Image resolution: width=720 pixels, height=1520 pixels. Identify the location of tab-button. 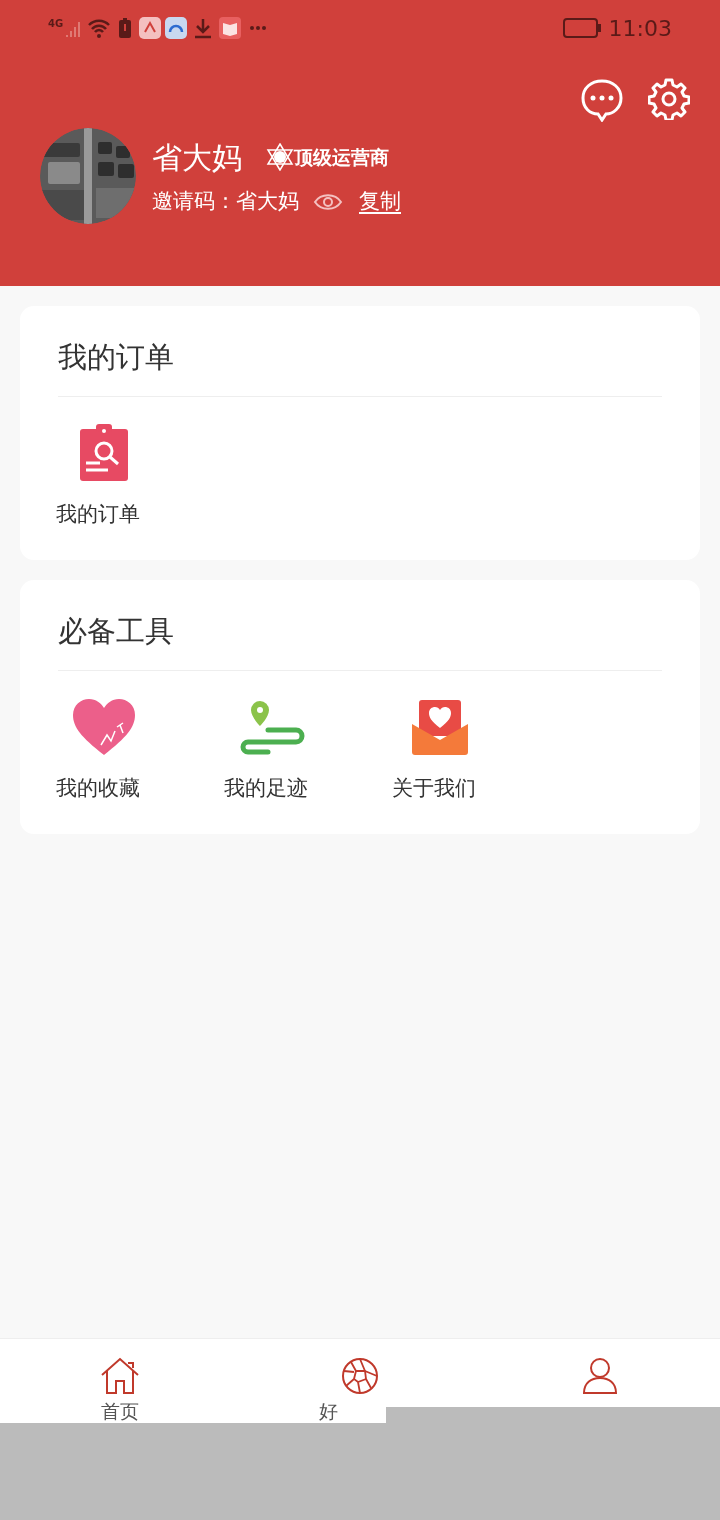
(600, 1376).